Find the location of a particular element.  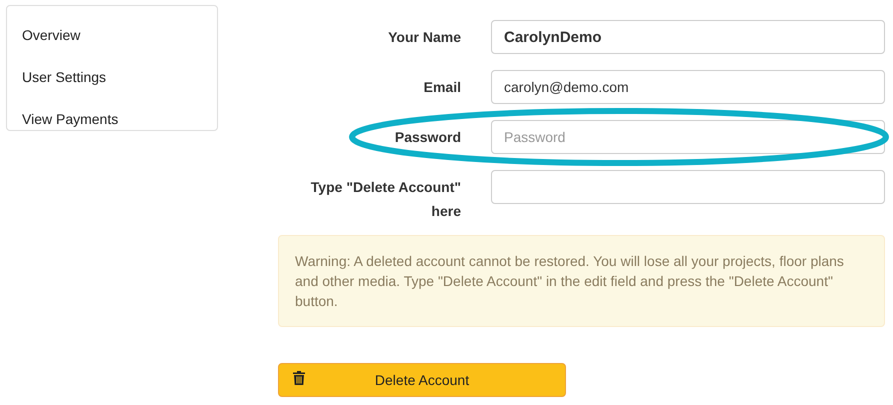

sidebar-link: View Payments is located at coordinates (70, 119).